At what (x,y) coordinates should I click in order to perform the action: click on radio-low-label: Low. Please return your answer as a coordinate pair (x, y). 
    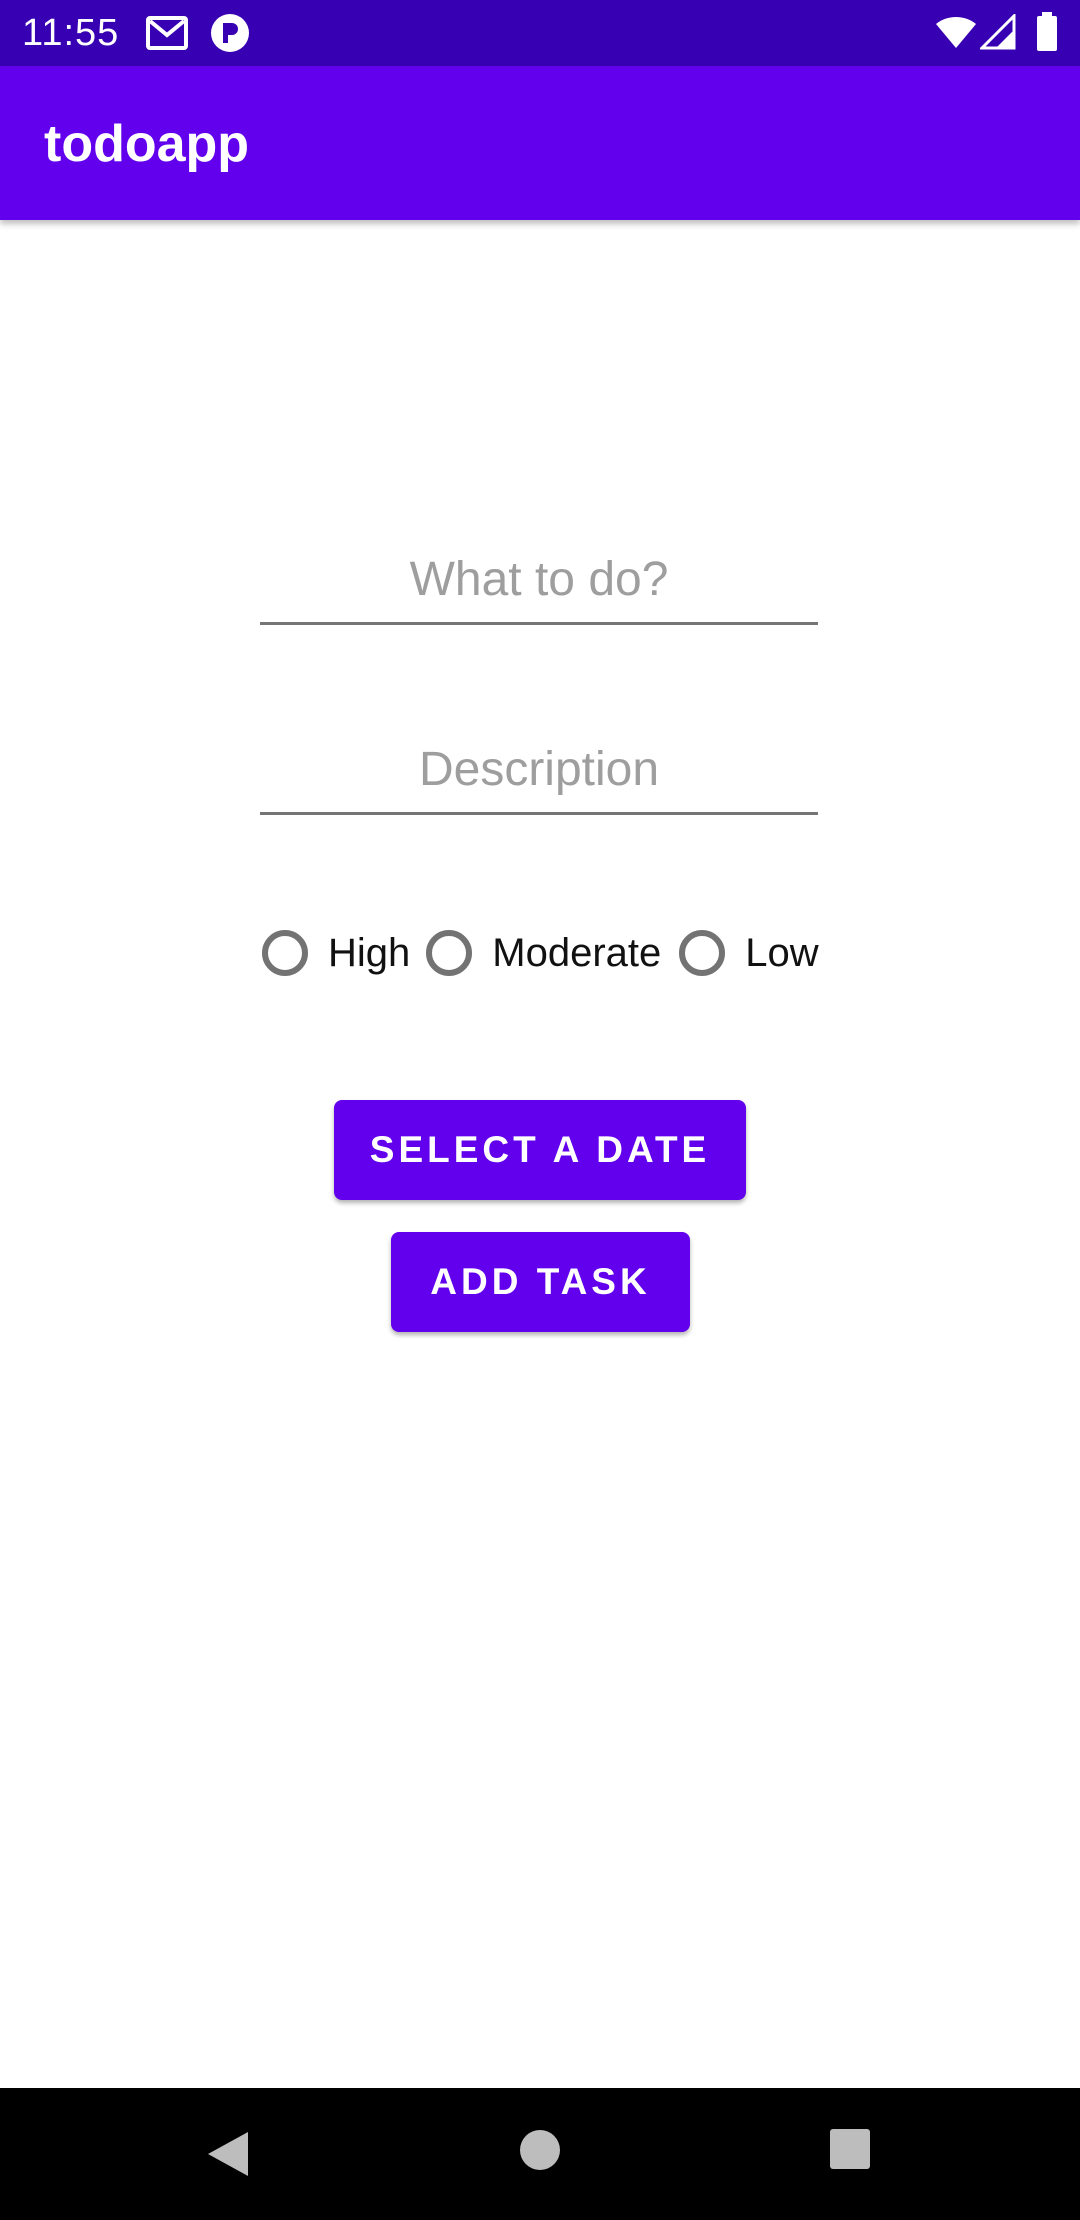
    Looking at the image, I should click on (781, 953).